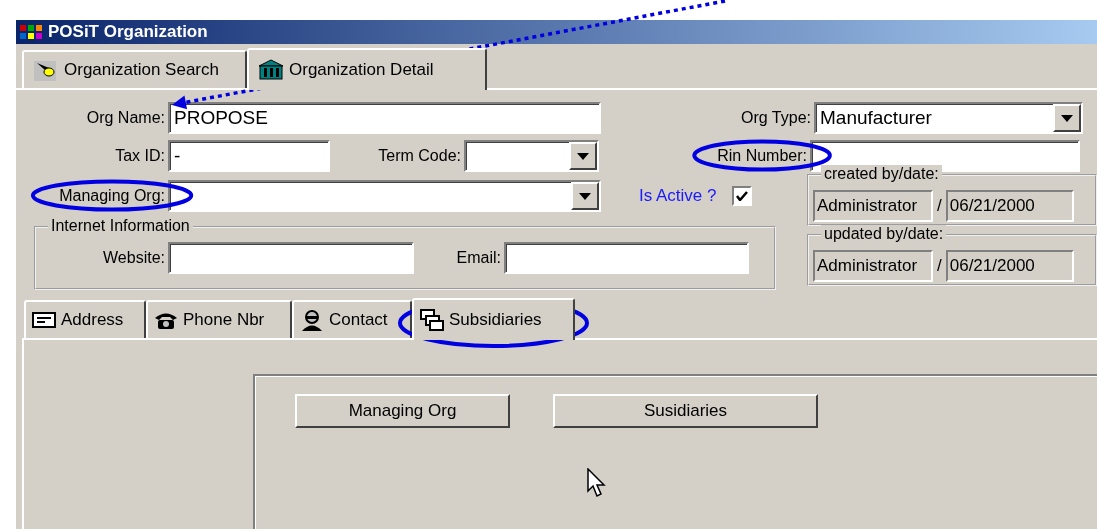 The image size is (1097, 531). I want to click on tab: Organization Search, so click(134, 69).